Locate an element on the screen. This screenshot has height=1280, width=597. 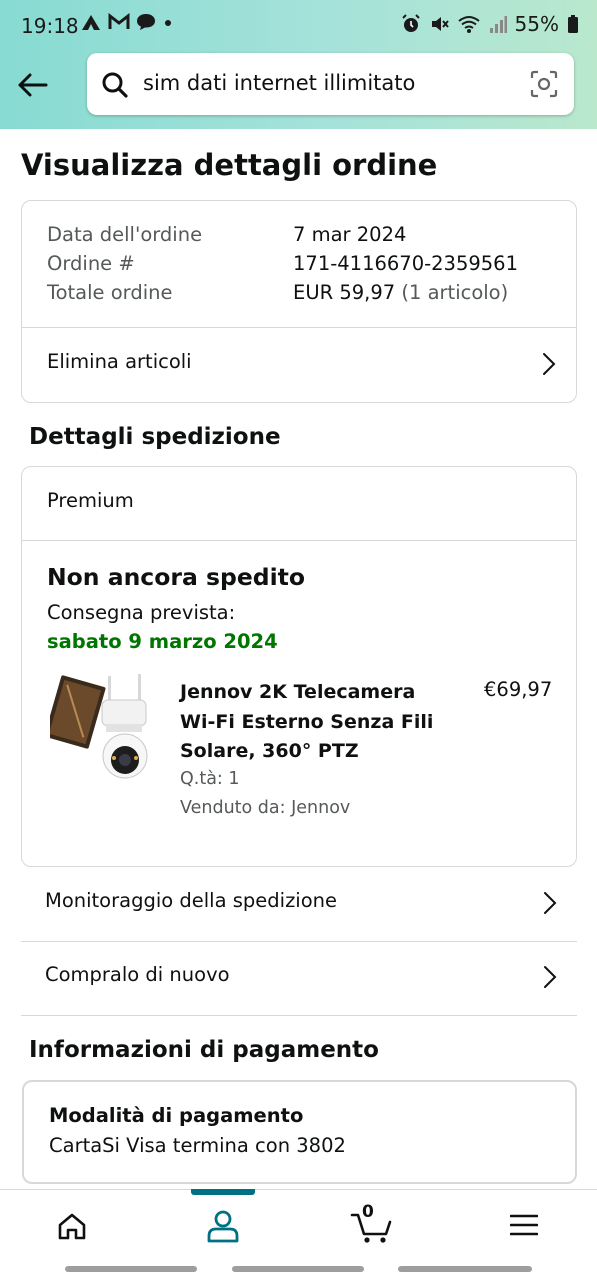
track-shipment-label: Monitoraggio della spedizione is located at coordinates (191, 900).